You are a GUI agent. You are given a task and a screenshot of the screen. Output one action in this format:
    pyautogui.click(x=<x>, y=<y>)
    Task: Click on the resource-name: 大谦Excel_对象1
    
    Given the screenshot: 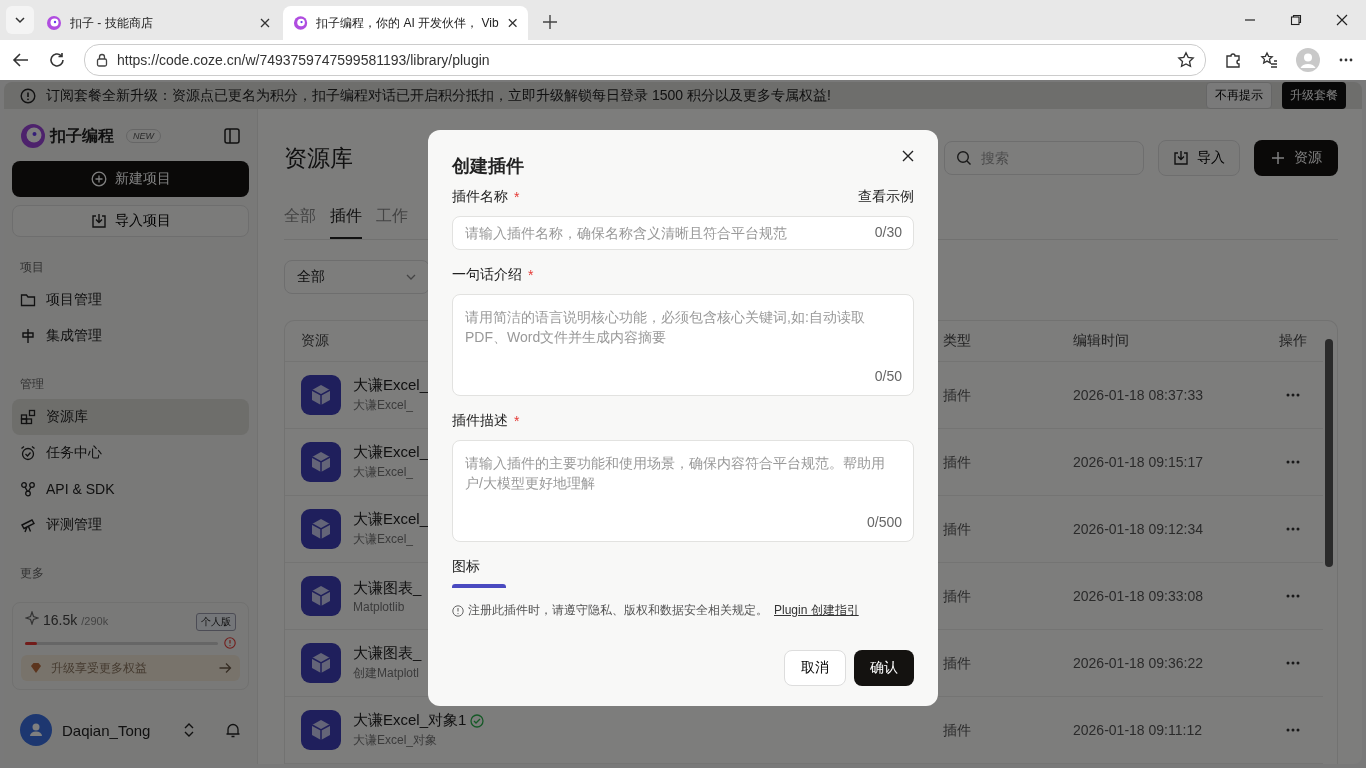 What is the action you would take?
    pyautogui.click(x=410, y=720)
    